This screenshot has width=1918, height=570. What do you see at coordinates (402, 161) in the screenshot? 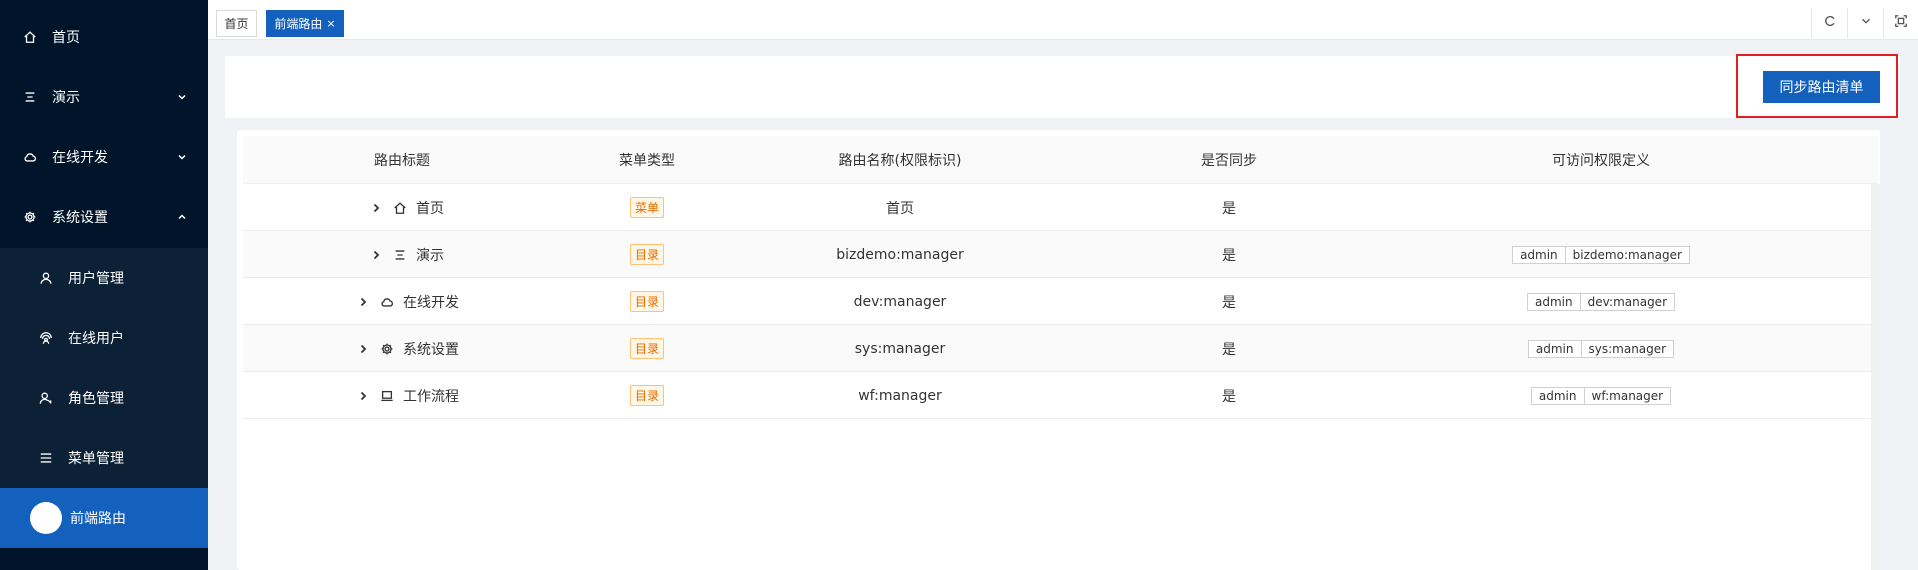
I see `column-header-route-title: 路由标题` at bounding box center [402, 161].